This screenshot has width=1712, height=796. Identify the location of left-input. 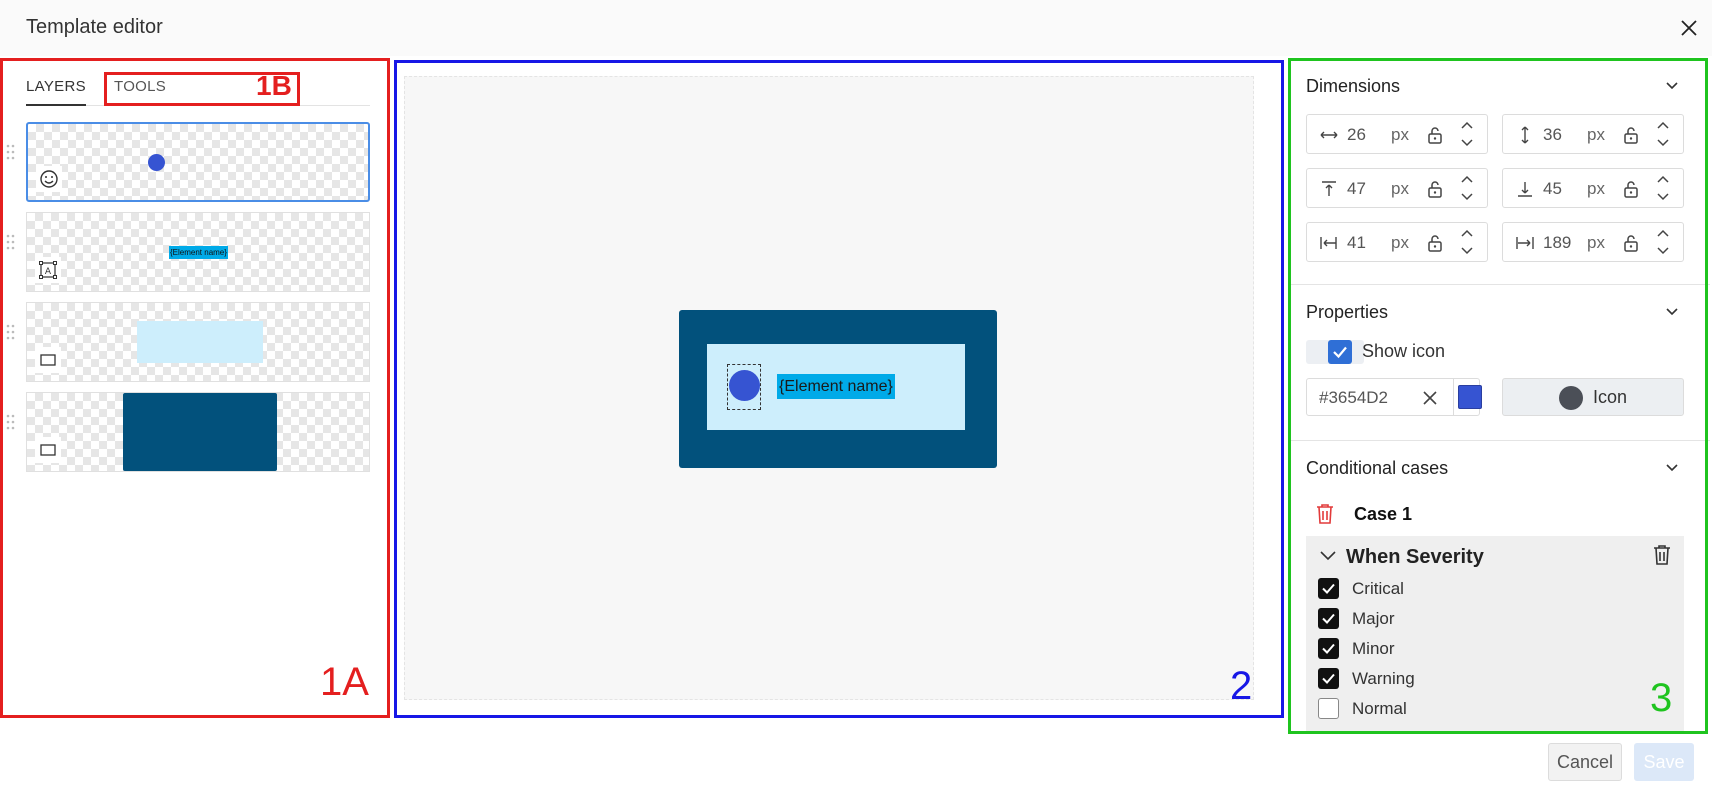
(1369, 243).